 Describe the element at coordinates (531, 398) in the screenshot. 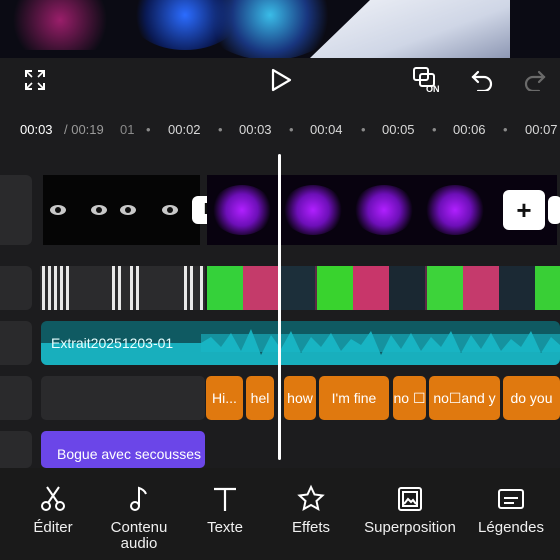

I see `caption-clip: do you` at that location.